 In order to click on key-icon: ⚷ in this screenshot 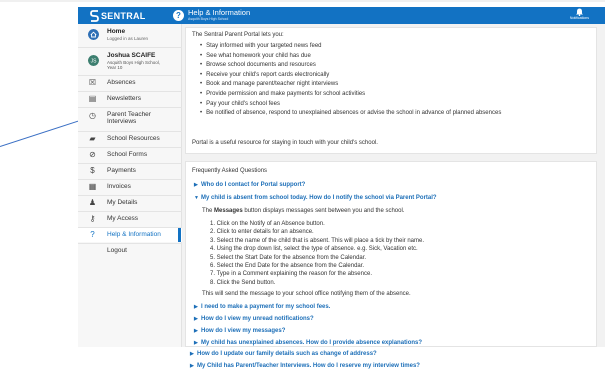, I will do `click(92, 218)`.